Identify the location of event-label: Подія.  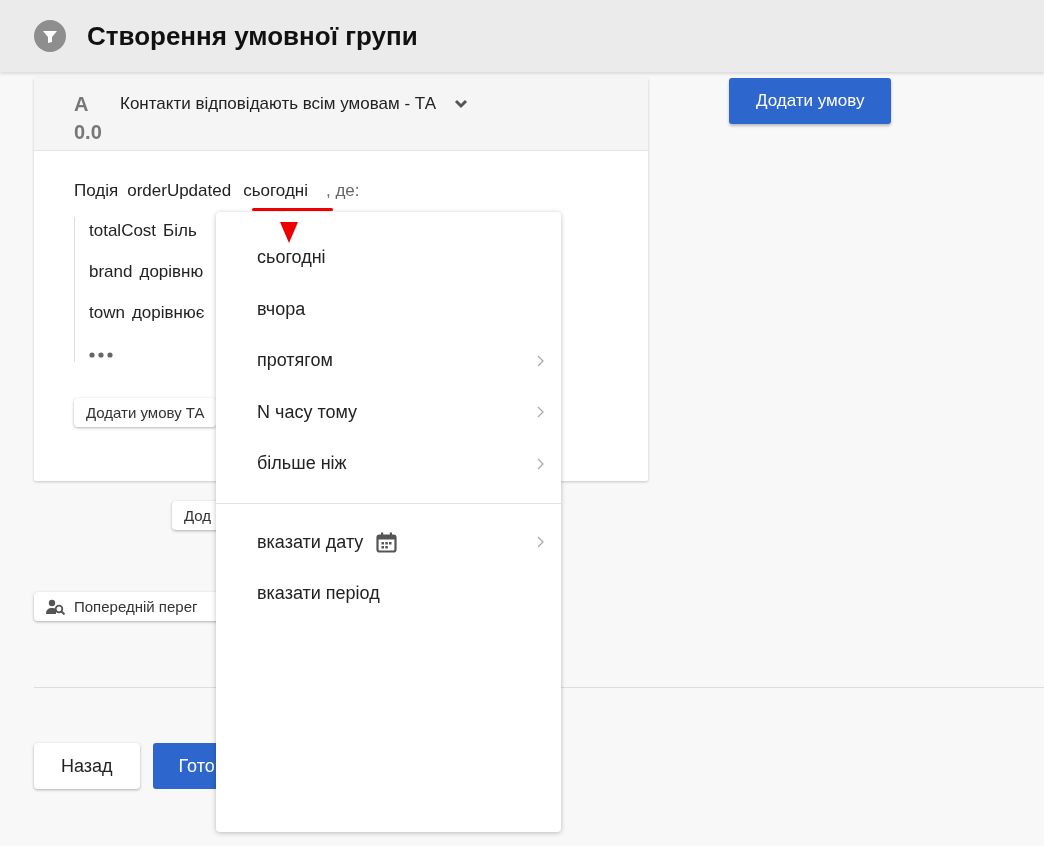
(96, 191).